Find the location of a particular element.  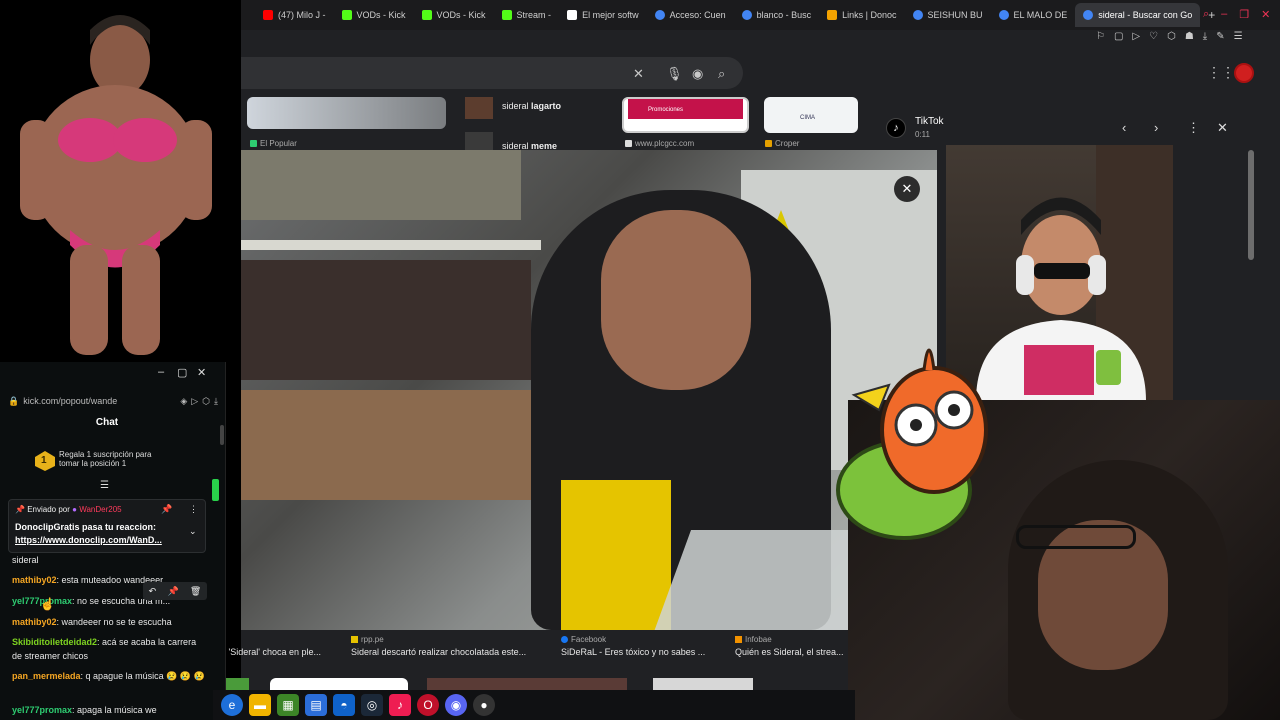

send-icon: ▷ is located at coordinates (194, 401).